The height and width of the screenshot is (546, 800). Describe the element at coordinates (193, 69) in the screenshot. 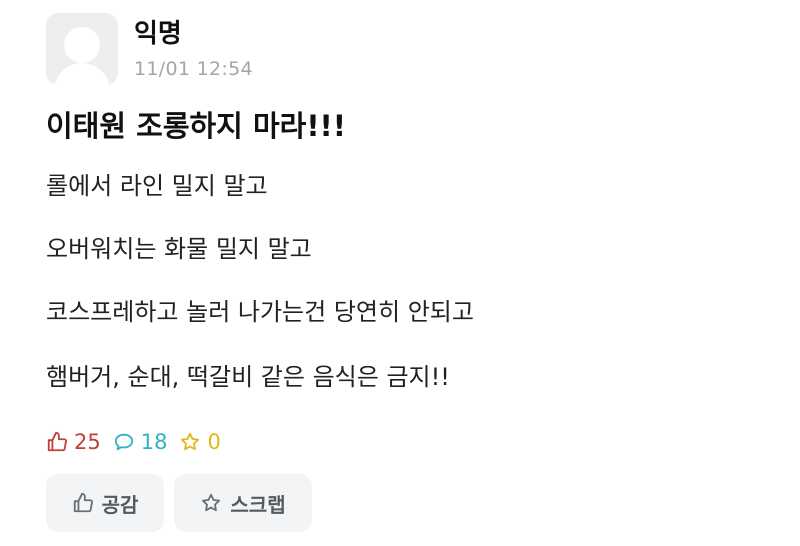

I see `post-timestamp: 11/01 12:54` at that location.